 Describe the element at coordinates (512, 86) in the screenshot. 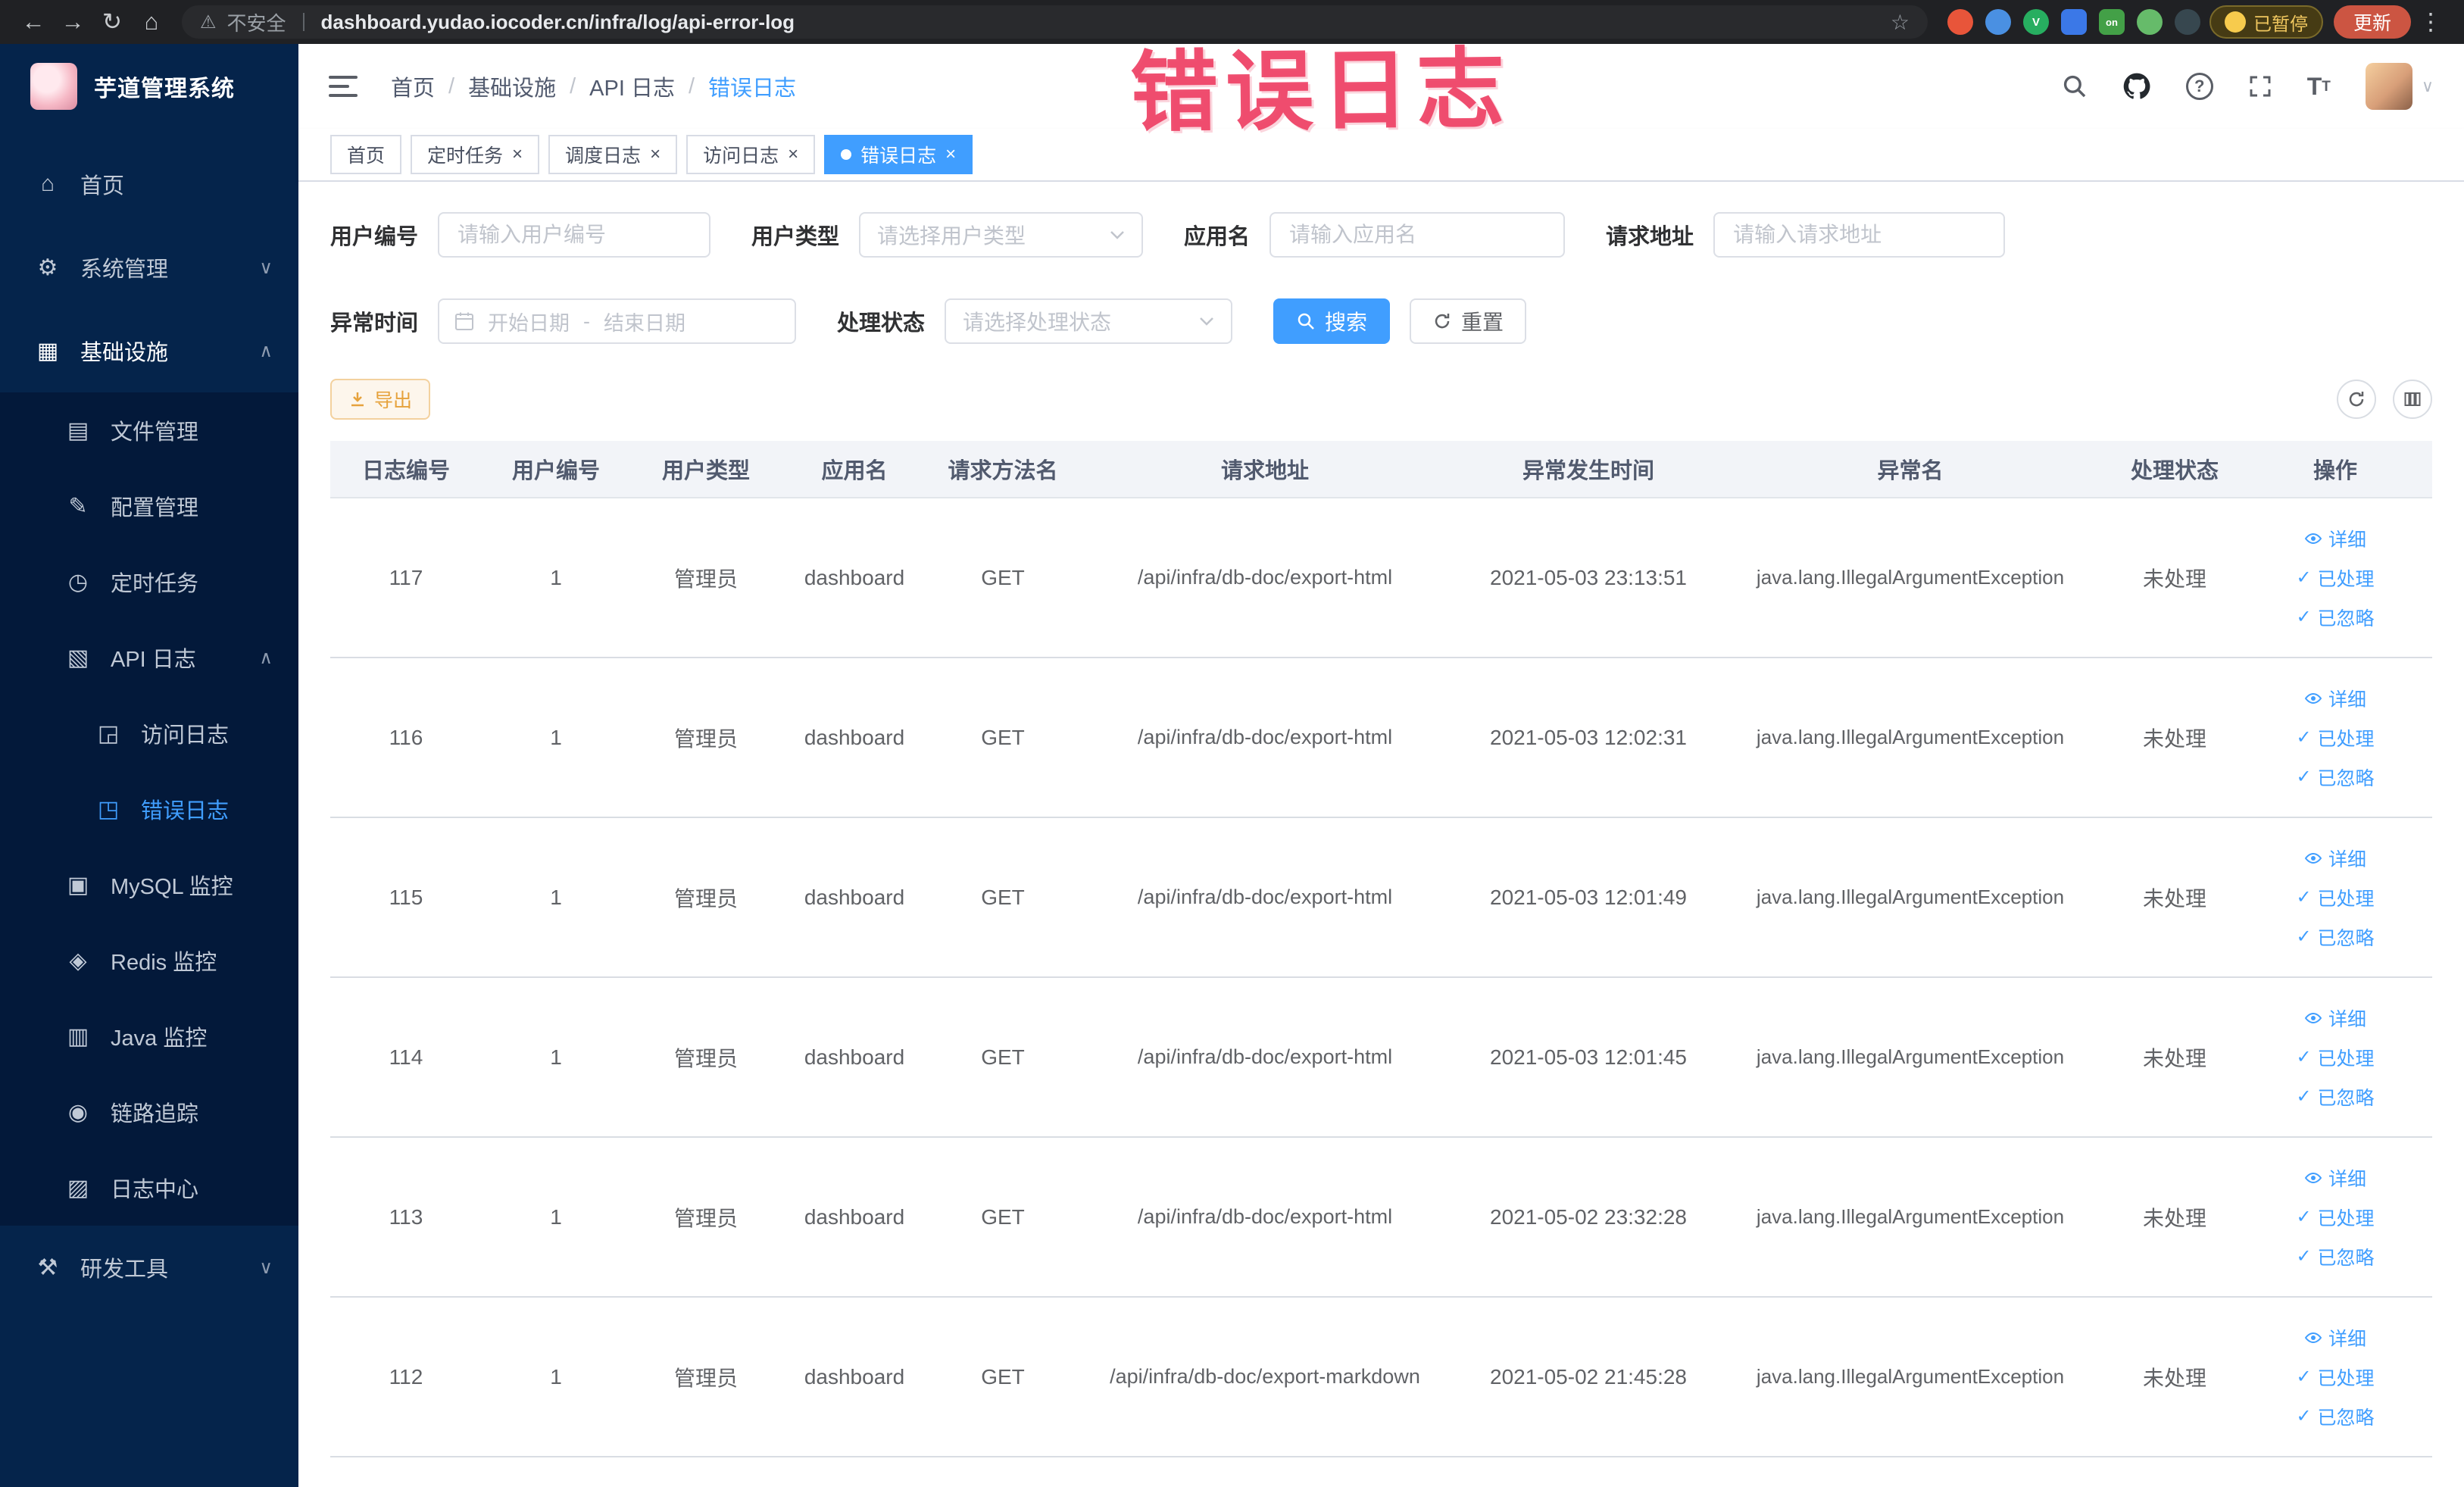

I see `breadcrumb-item: 基础设施` at that location.